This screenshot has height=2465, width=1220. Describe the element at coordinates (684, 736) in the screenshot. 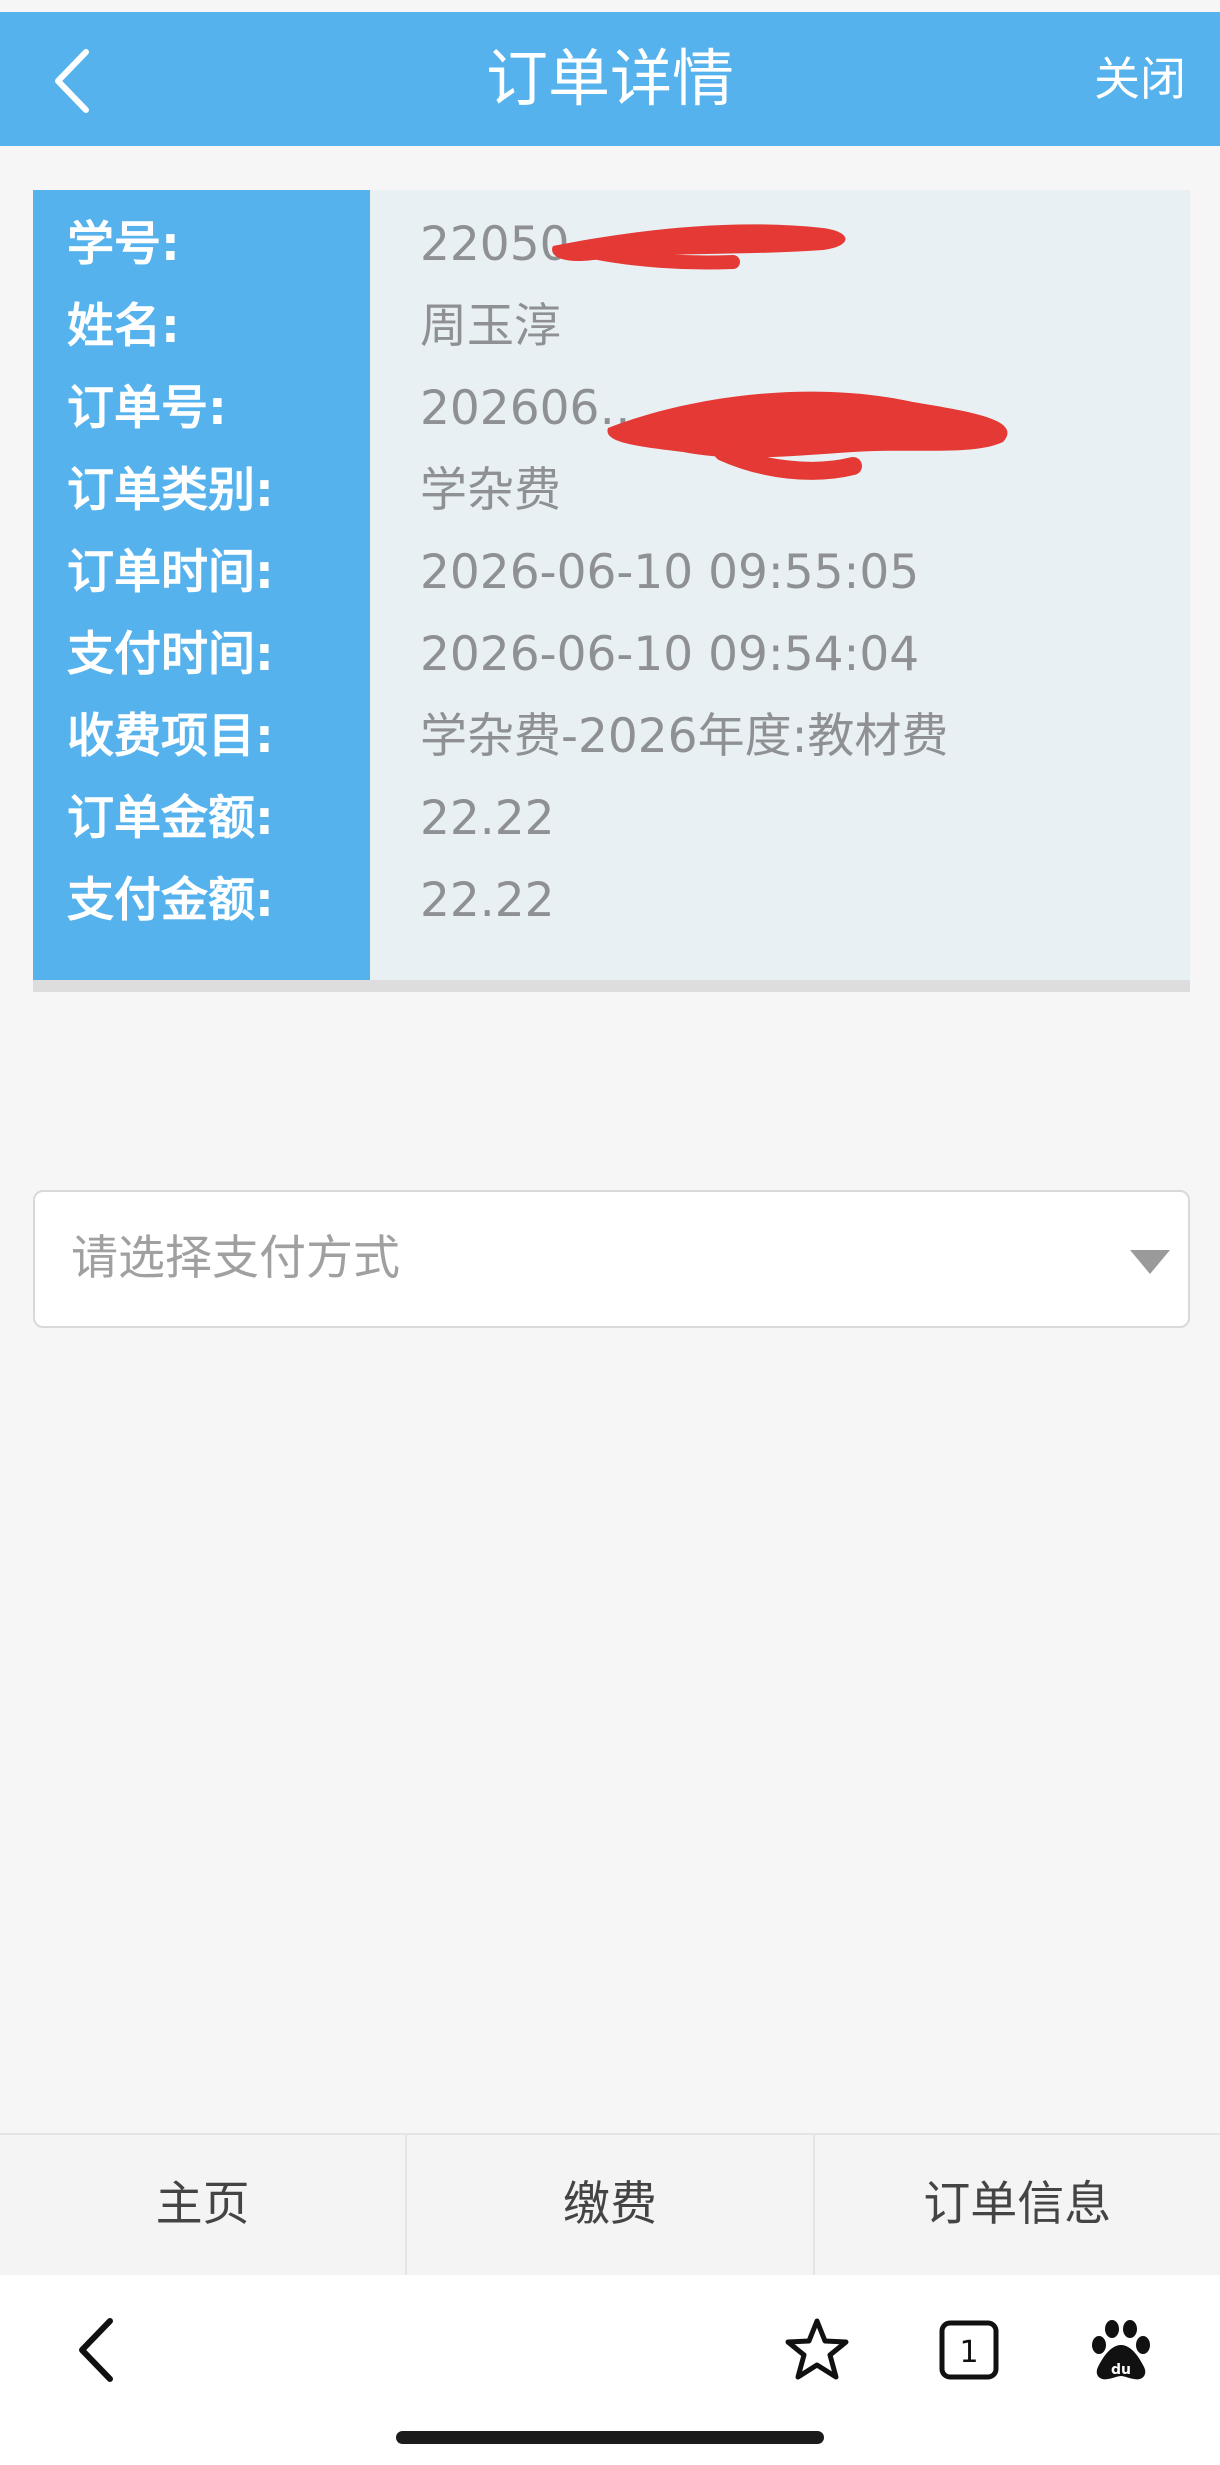

I see `row-value: 学杂费-2026年度:教材费` at that location.